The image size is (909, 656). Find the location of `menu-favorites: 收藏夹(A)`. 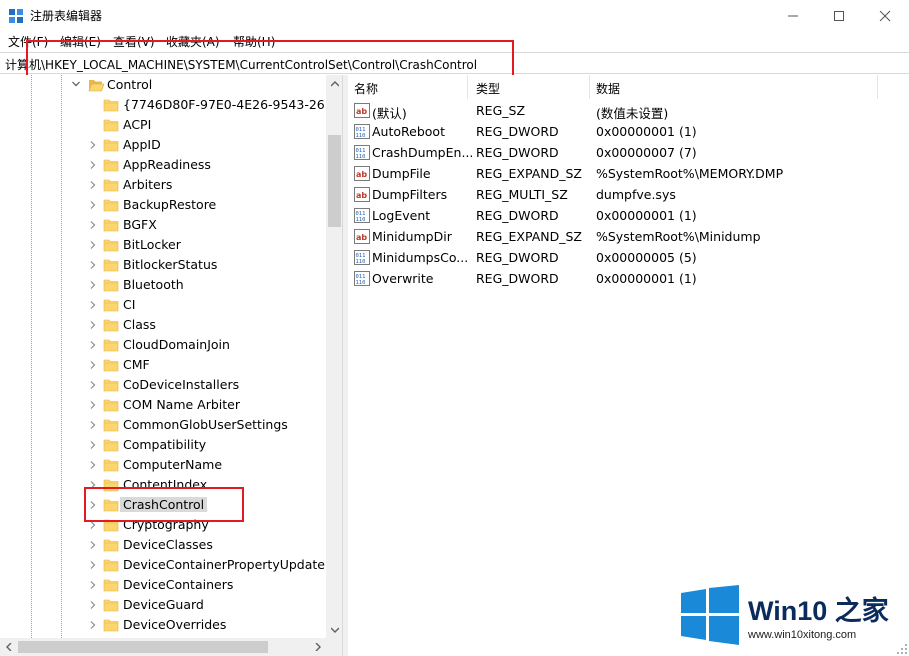

menu-favorites: 收藏夹(A) is located at coordinates (193, 41).